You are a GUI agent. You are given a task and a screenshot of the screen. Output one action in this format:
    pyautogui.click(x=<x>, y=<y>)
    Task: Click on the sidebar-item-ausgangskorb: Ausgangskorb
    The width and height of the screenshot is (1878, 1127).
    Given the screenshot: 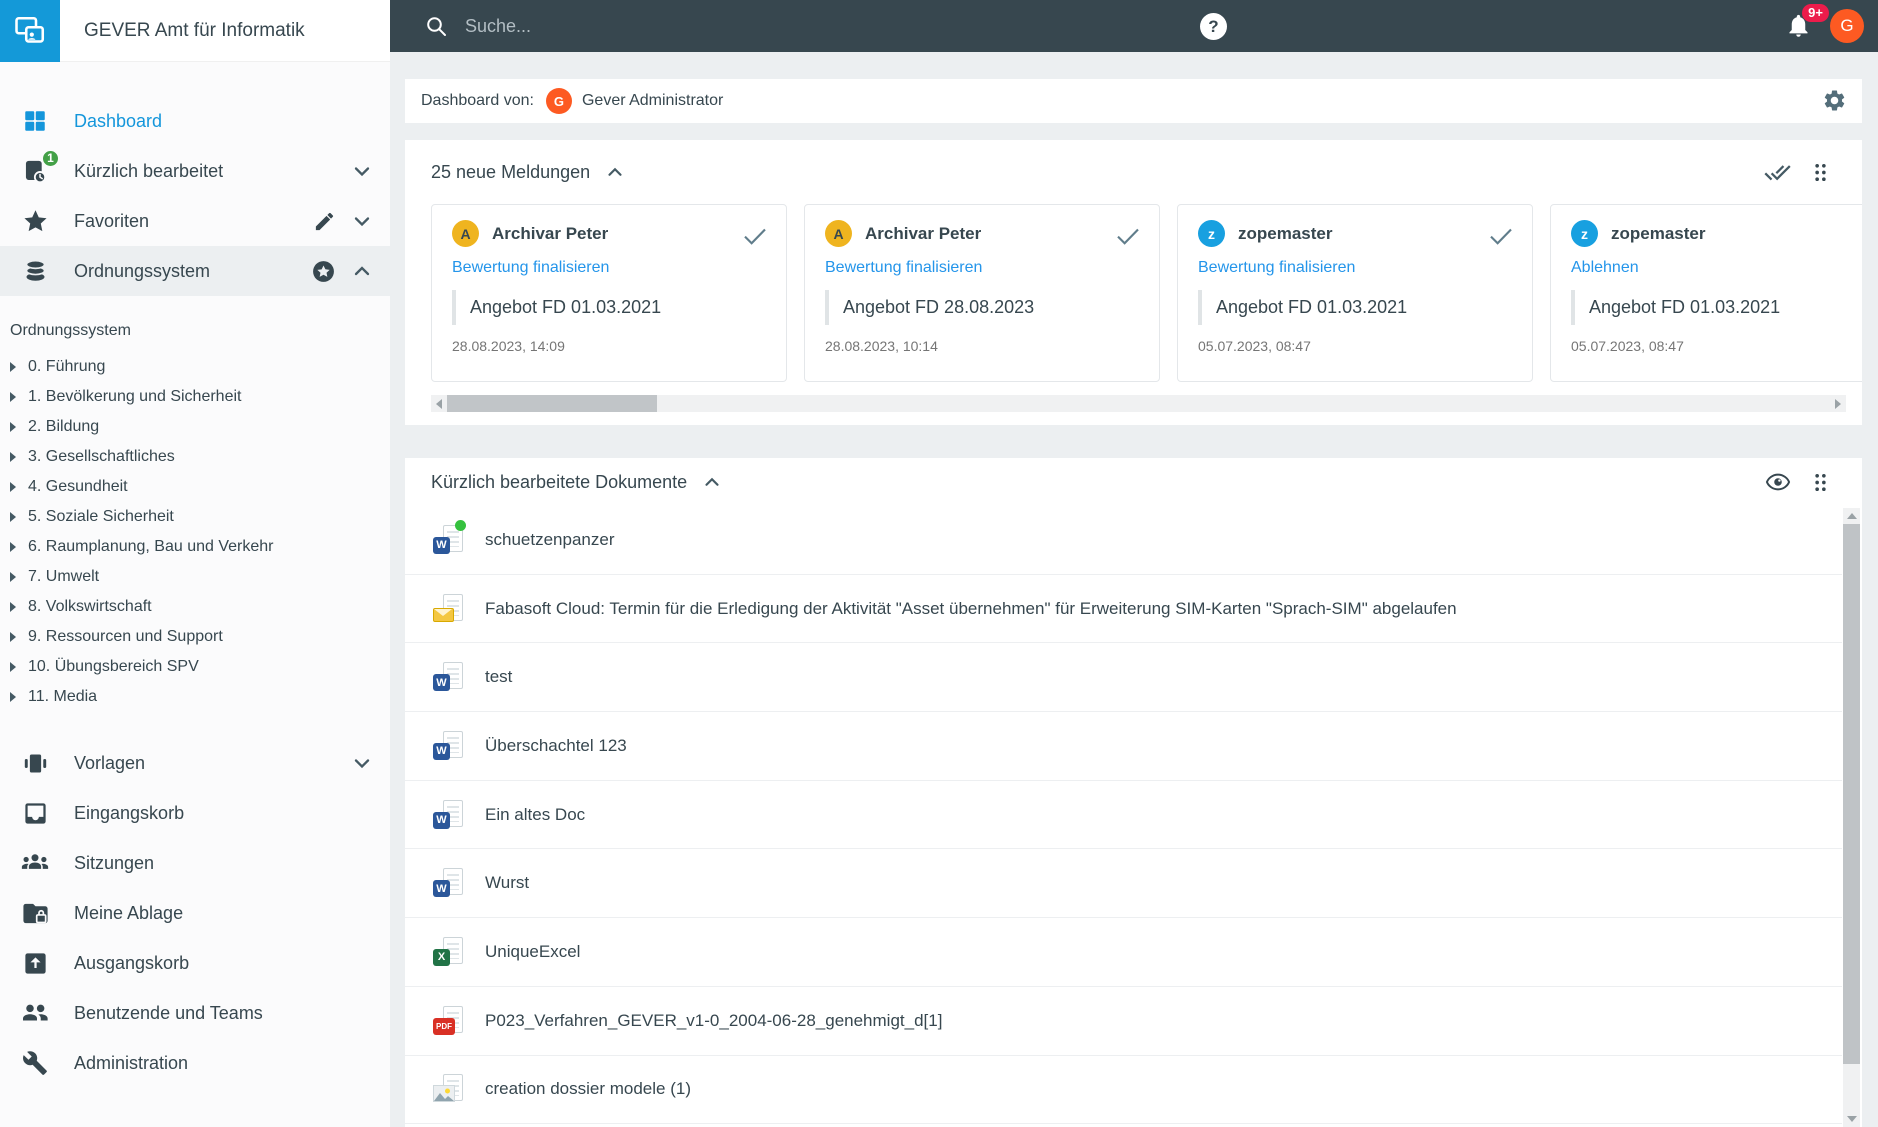 What is the action you would take?
    pyautogui.click(x=195, y=963)
    